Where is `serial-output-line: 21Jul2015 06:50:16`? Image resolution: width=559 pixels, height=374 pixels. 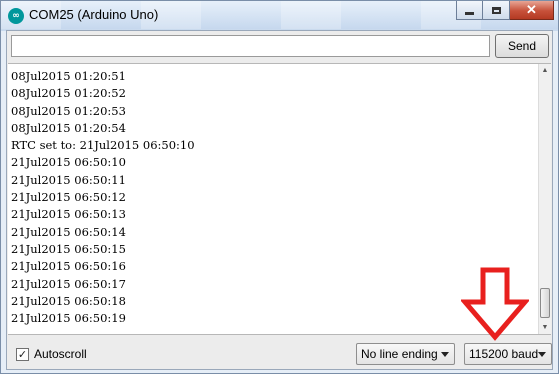 serial-output-line: 21Jul2015 06:50:16 is located at coordinates (68, 266).